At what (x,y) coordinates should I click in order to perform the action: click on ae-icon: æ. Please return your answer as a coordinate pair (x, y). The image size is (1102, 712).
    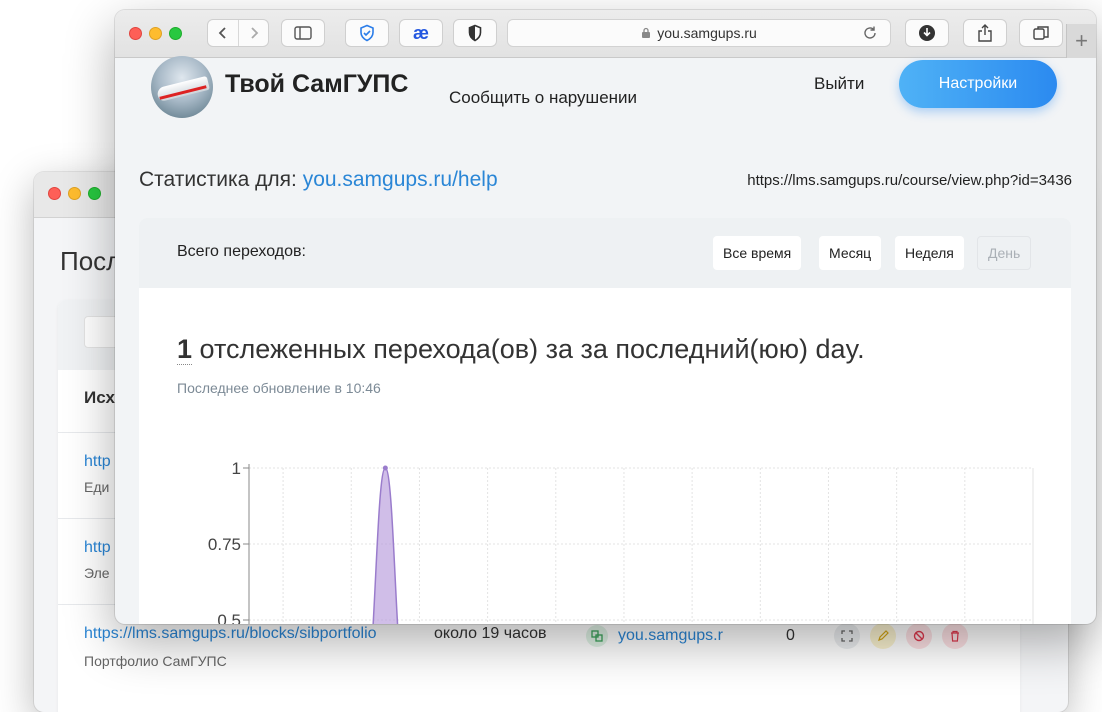
    Looking at the image, I should click on (420, 32).